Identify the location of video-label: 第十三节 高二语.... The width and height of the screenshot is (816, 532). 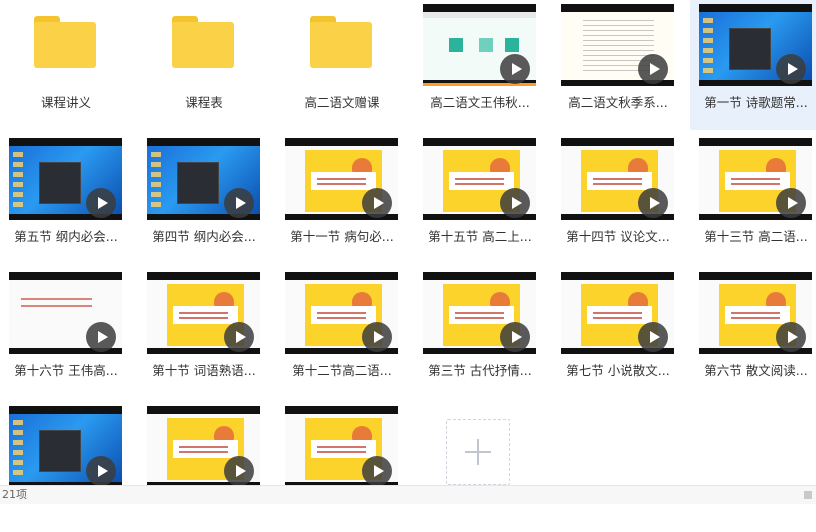
(756, 236).